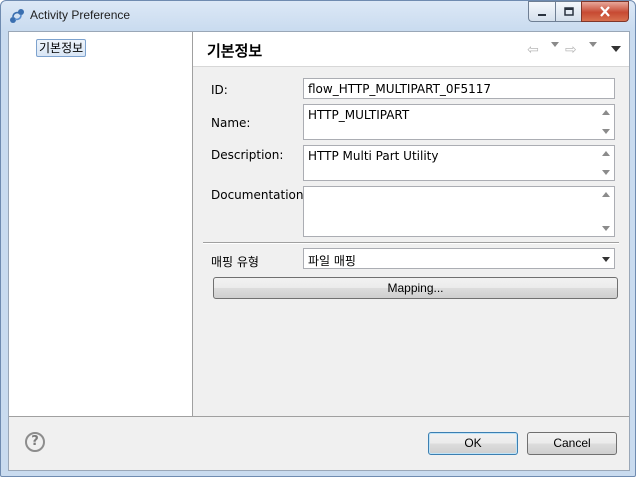 This screenshot has height=477, width=636. What do you see at coordinates (259, 195) in the screenshot?
I see `documentation-label: Documentation:` at bounding box center [259, 195].